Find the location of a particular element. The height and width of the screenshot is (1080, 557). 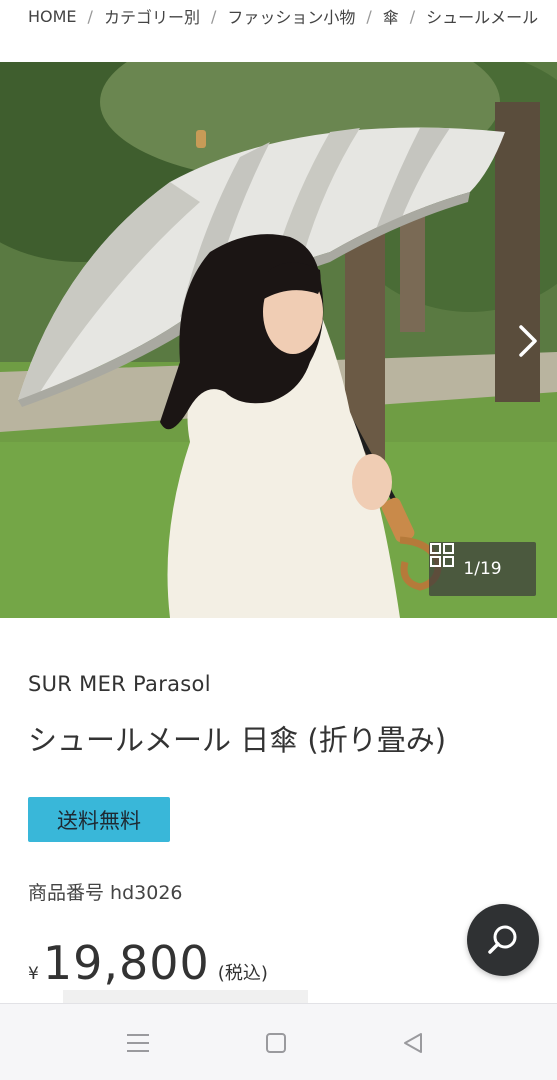

gallery-counter-text: 1/19 is located at coordinates (482, 569).